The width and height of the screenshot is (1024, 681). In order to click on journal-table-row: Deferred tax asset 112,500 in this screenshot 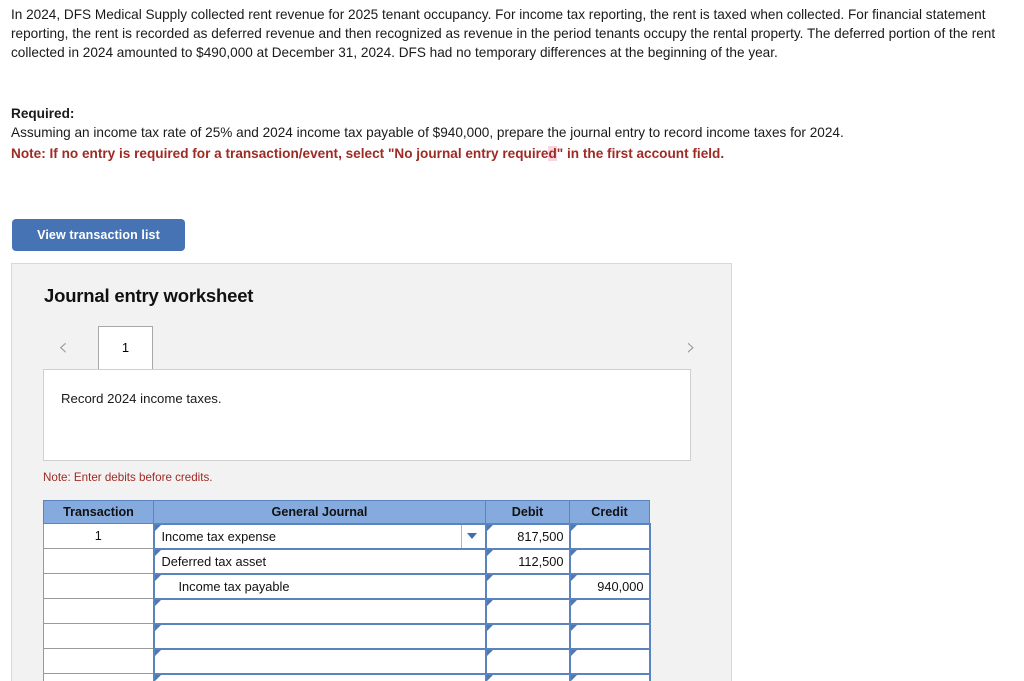, I will do `click(347, 561)`.